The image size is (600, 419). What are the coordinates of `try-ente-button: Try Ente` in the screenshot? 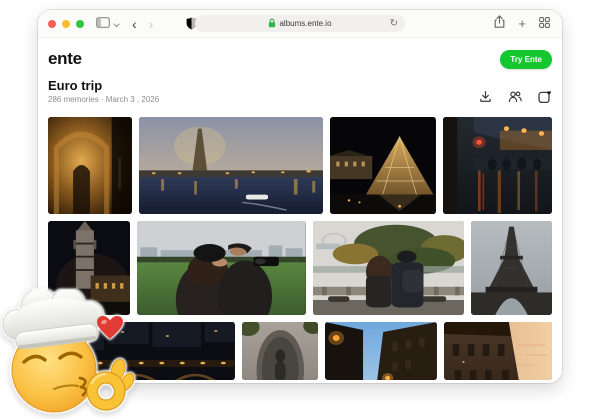 It's located at (526, 59).